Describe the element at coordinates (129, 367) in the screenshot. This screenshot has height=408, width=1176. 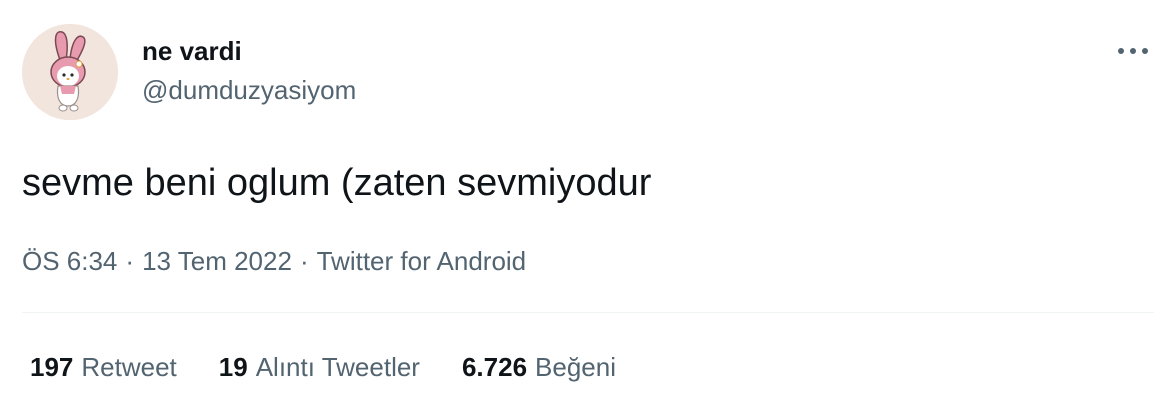
I see `retweets-label: Retweet` at that location.